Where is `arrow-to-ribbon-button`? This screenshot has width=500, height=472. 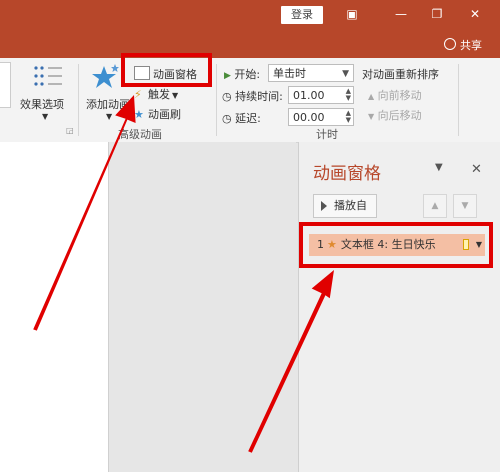
arrow-to-ribbon-button is located at coordinates (84, 213).